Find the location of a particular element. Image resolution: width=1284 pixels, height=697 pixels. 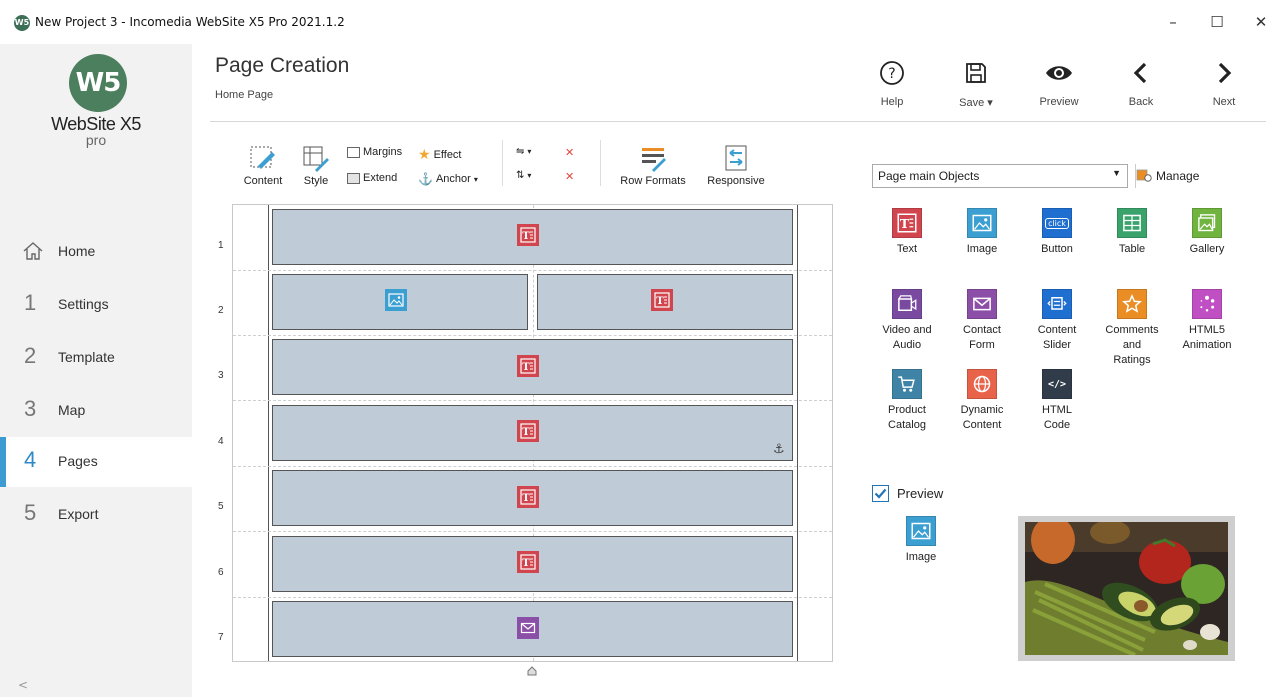

chevron-right-icon is located at coordinates (1225, 73).